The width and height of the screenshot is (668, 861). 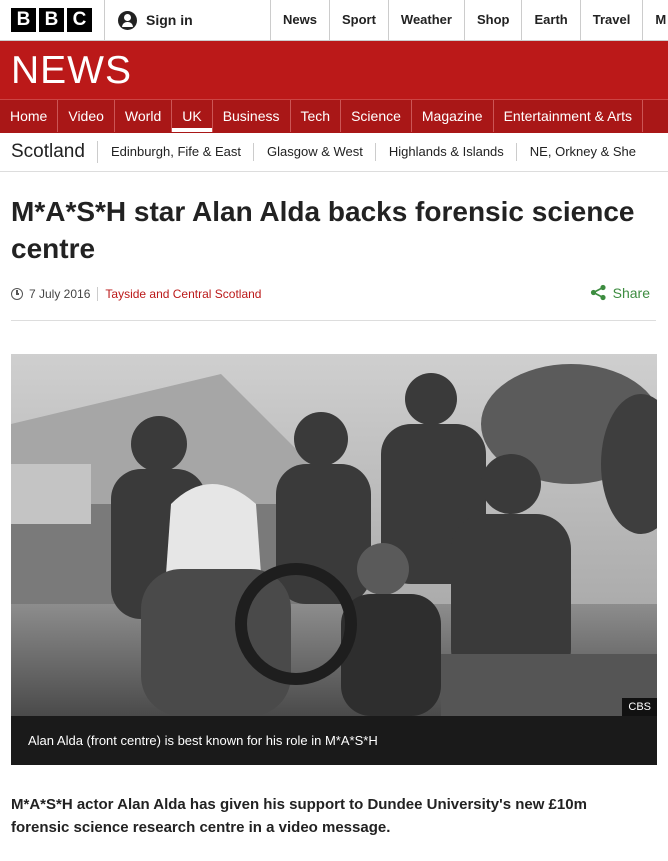 What do you see at coordinates (598, 292) in the screenshot?
I see `share-icon` at bounding box center [598, 292].